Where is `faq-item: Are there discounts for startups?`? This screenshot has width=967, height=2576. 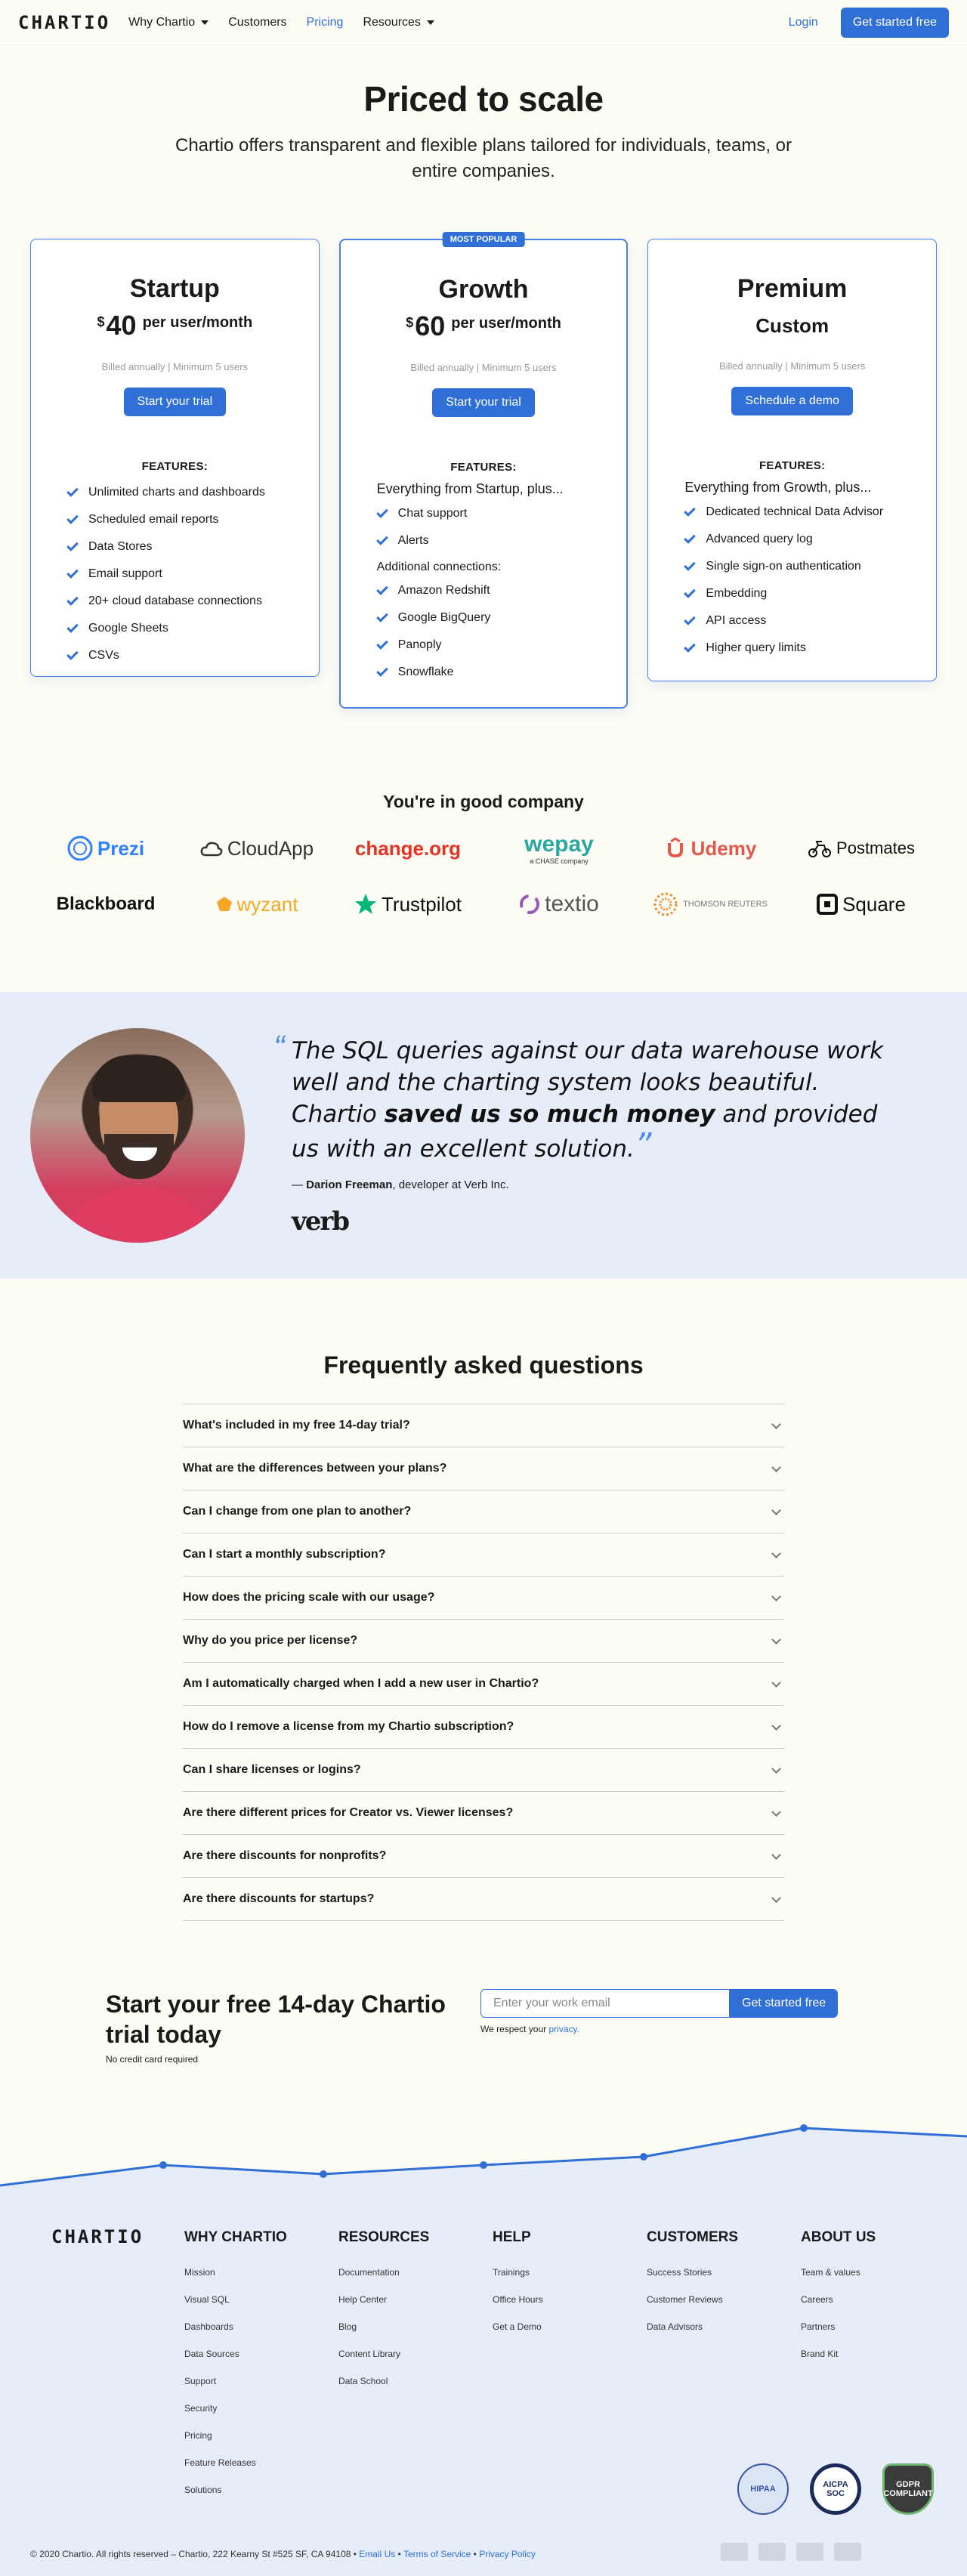
faq-item: Are there discounts for startups? is located at coordinates (483, 1899).